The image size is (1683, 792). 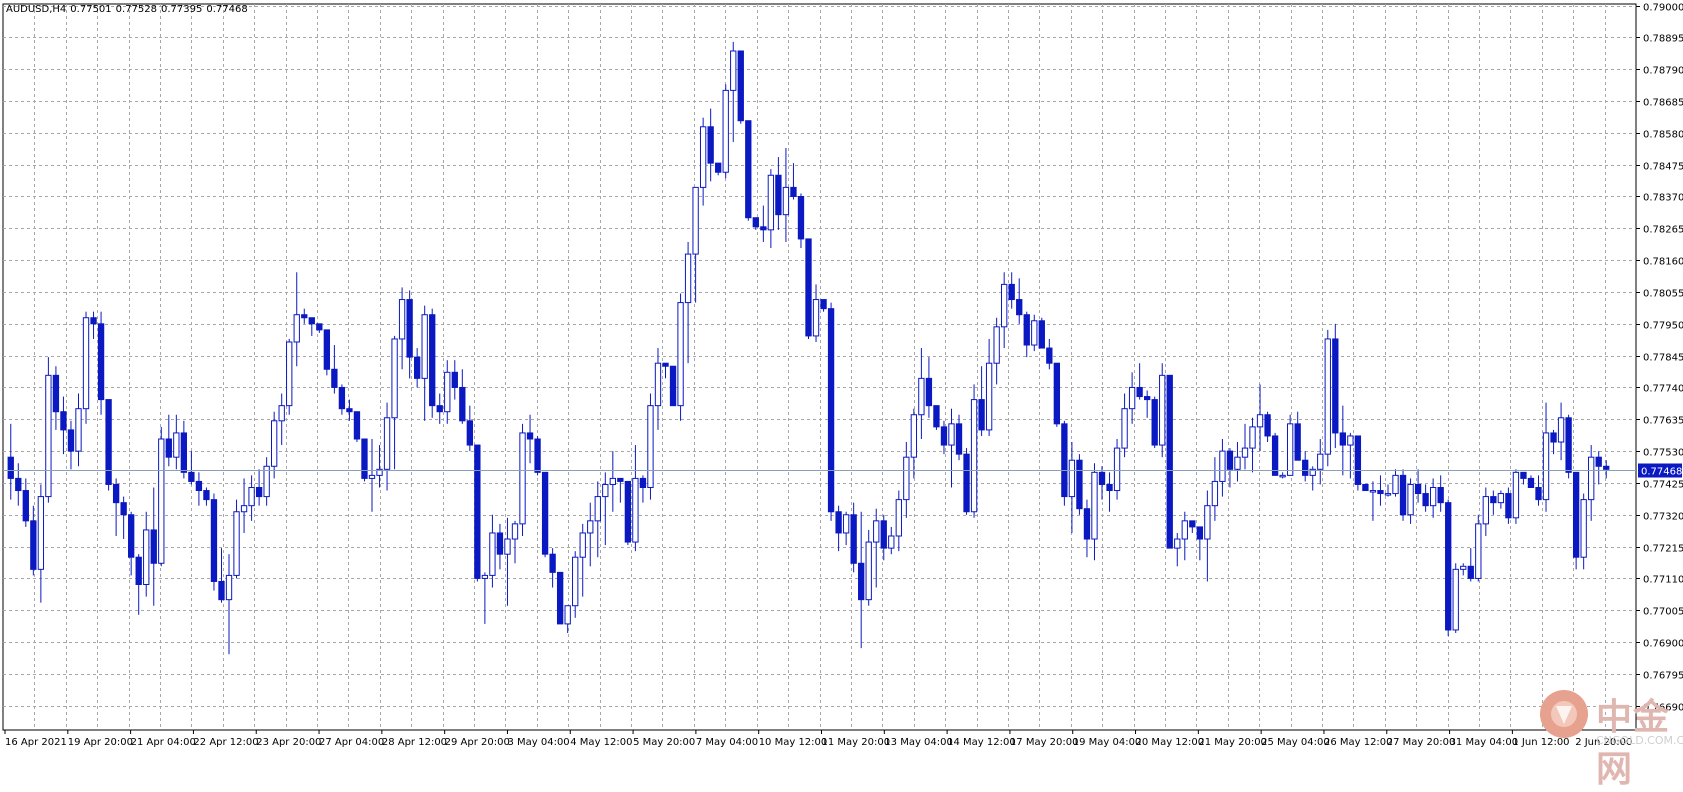 What do you see at coordinates (1663, 580) in the screenshot?
I see `y-axis-tick-label: 0.77110` at bounding box center [1663, 580].